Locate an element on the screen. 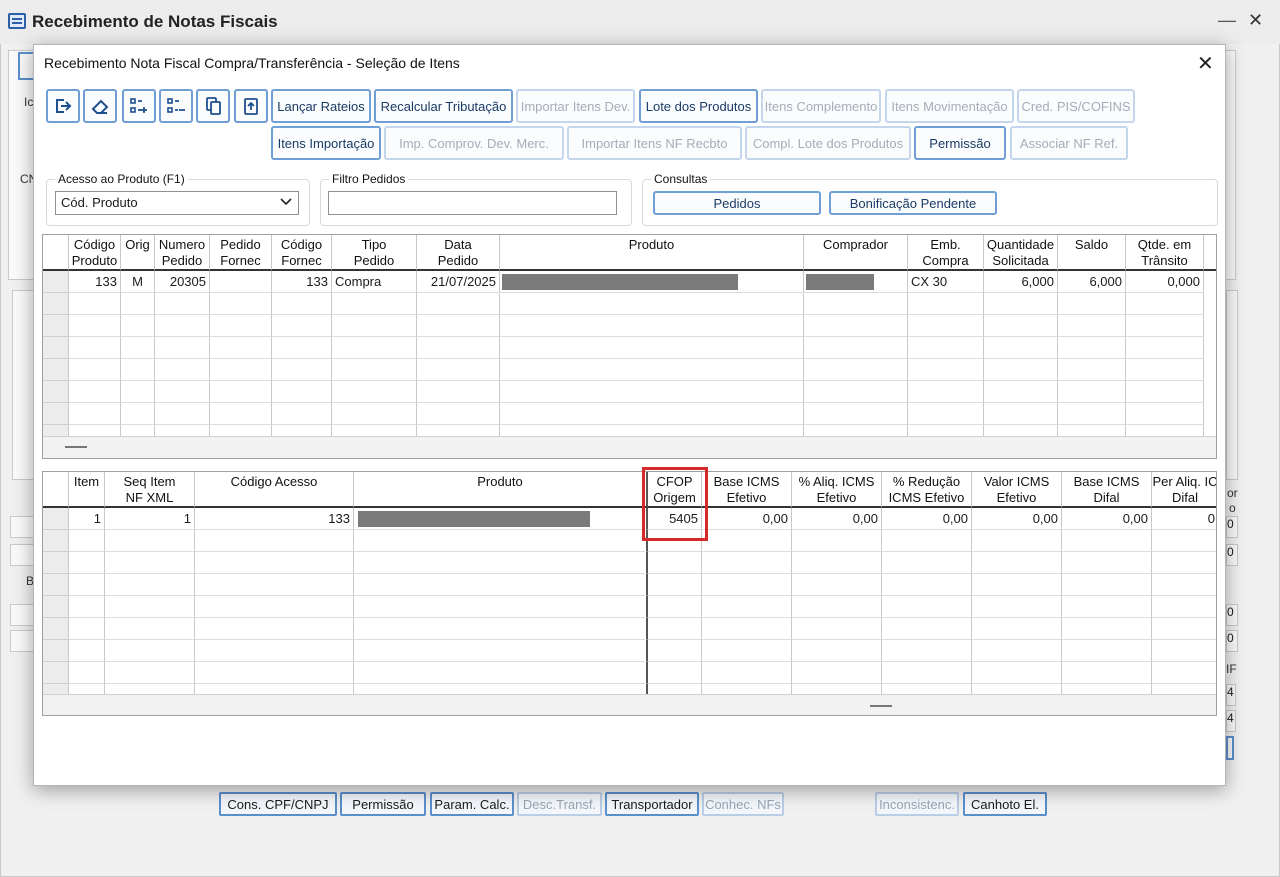  cell-item: 1 is located at coordinates (87, 519).